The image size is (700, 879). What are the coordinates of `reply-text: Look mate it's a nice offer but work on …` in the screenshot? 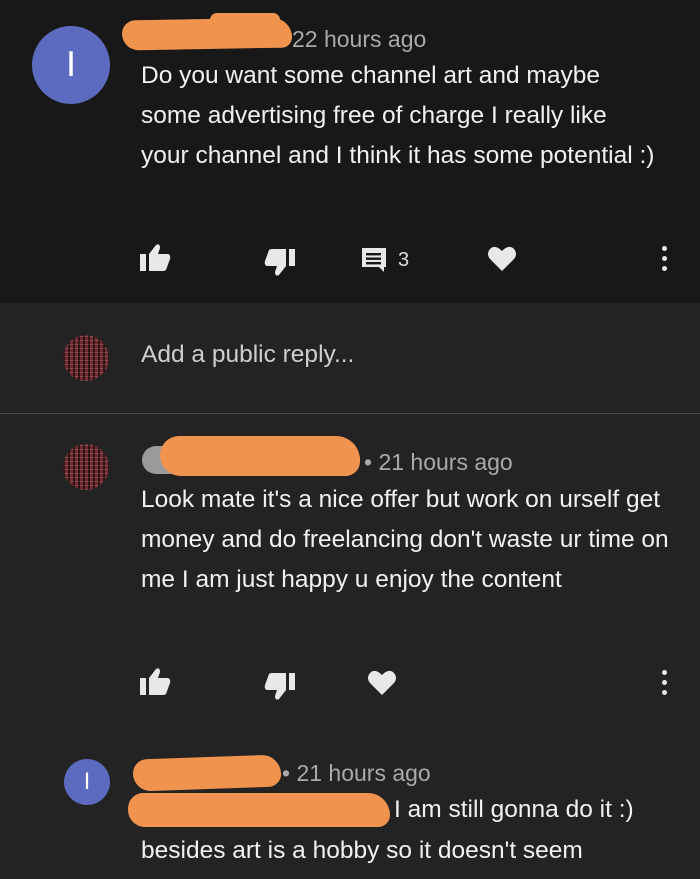 It's located at (405, 539).